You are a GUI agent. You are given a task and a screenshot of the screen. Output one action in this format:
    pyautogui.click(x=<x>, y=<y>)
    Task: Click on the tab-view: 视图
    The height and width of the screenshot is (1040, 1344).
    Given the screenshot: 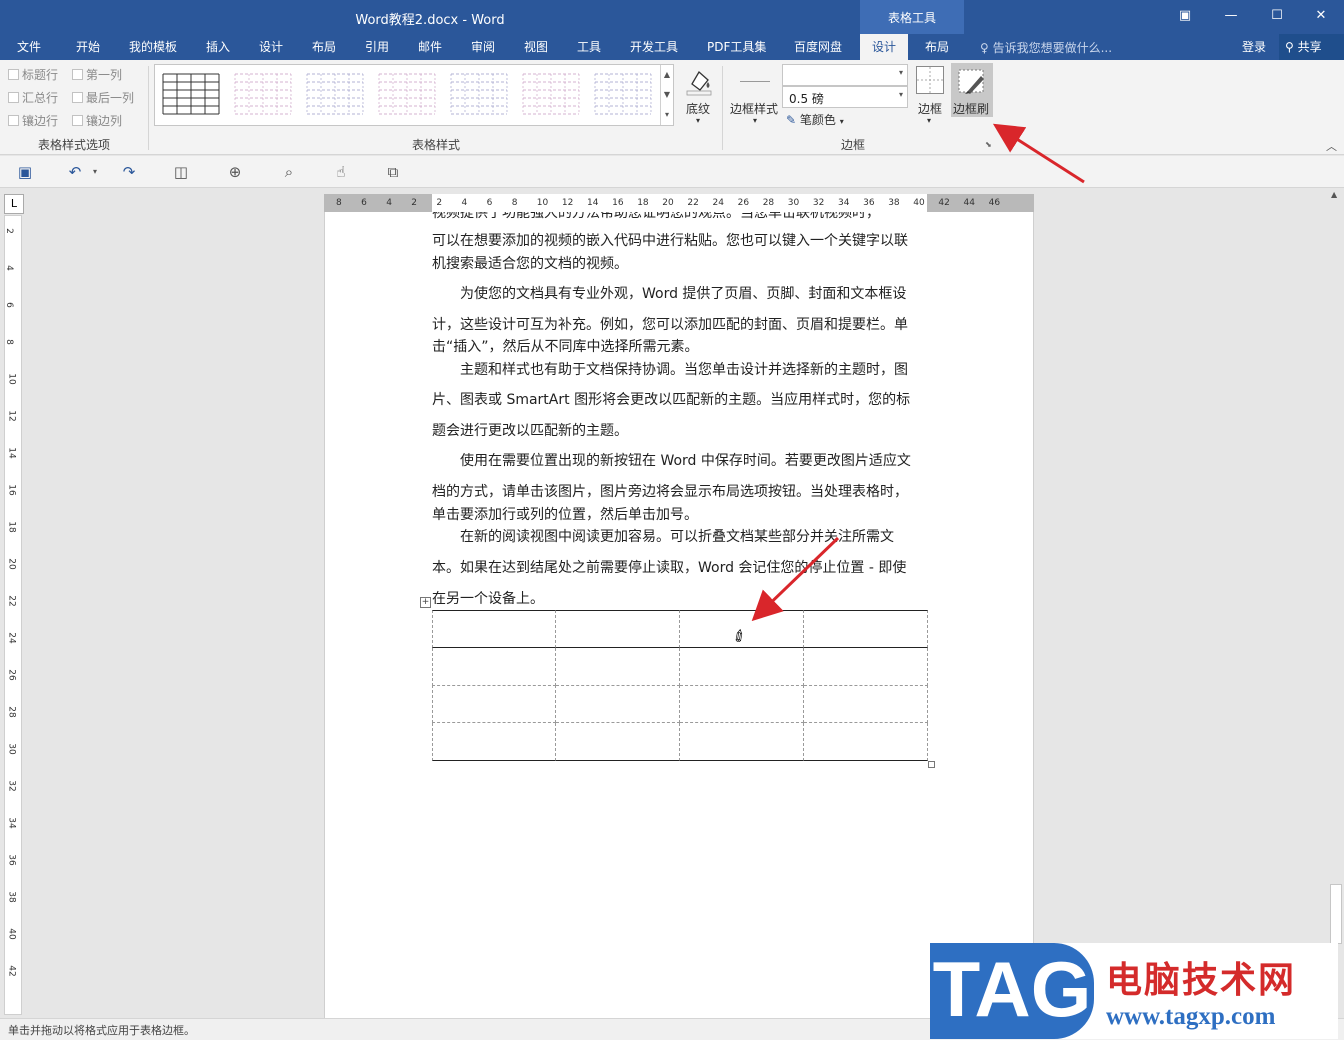 What is the action you would take?
    pyautogui.click(x=536, y=46)
    